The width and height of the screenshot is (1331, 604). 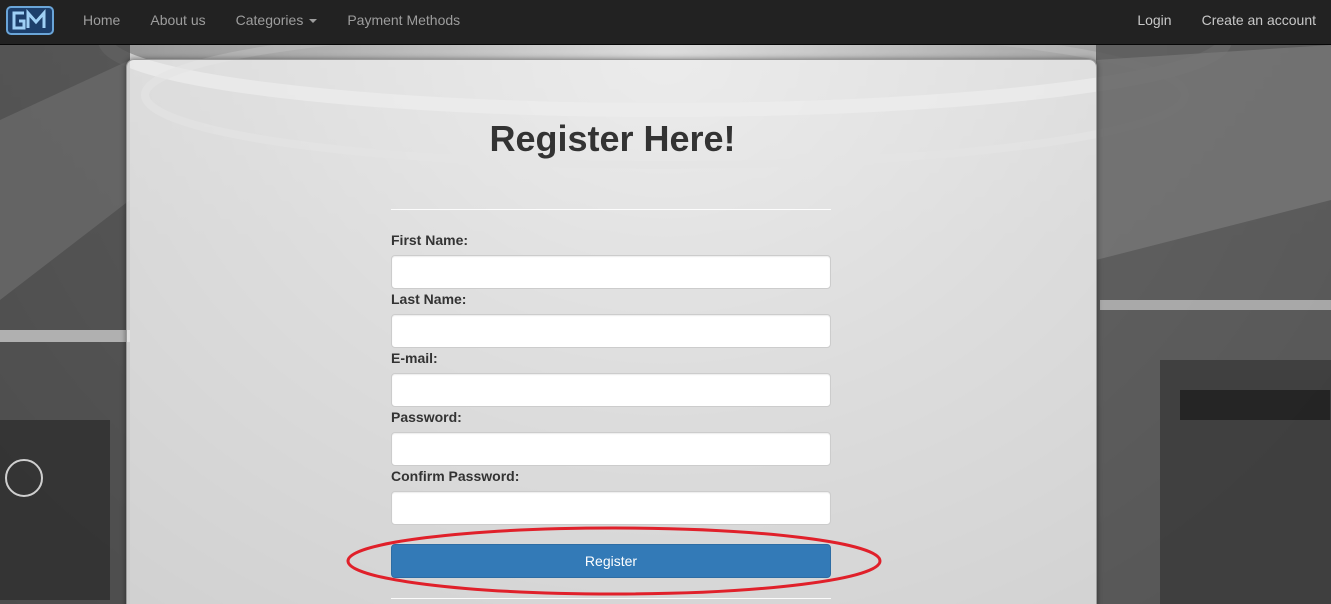 I want to click on nav-home-link: Home, so click(x=101, y=22).